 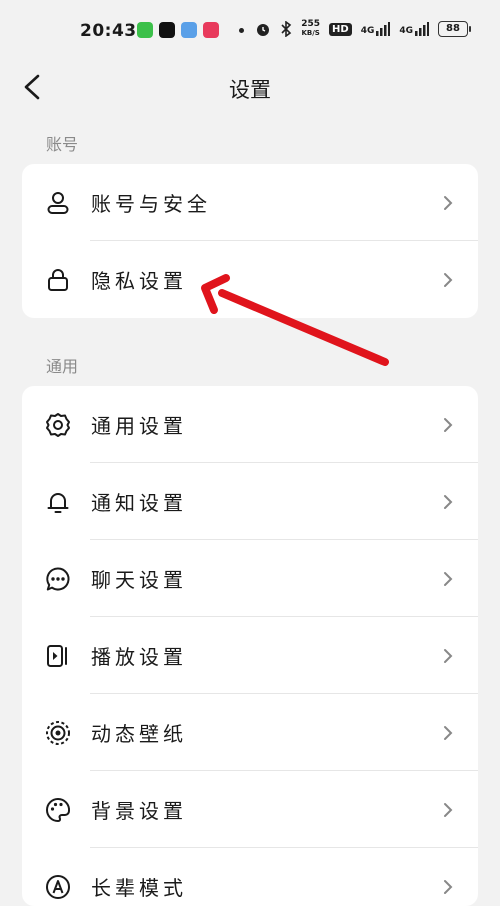 I want to click on status-time: 20:43, so click(x=108, y=31).